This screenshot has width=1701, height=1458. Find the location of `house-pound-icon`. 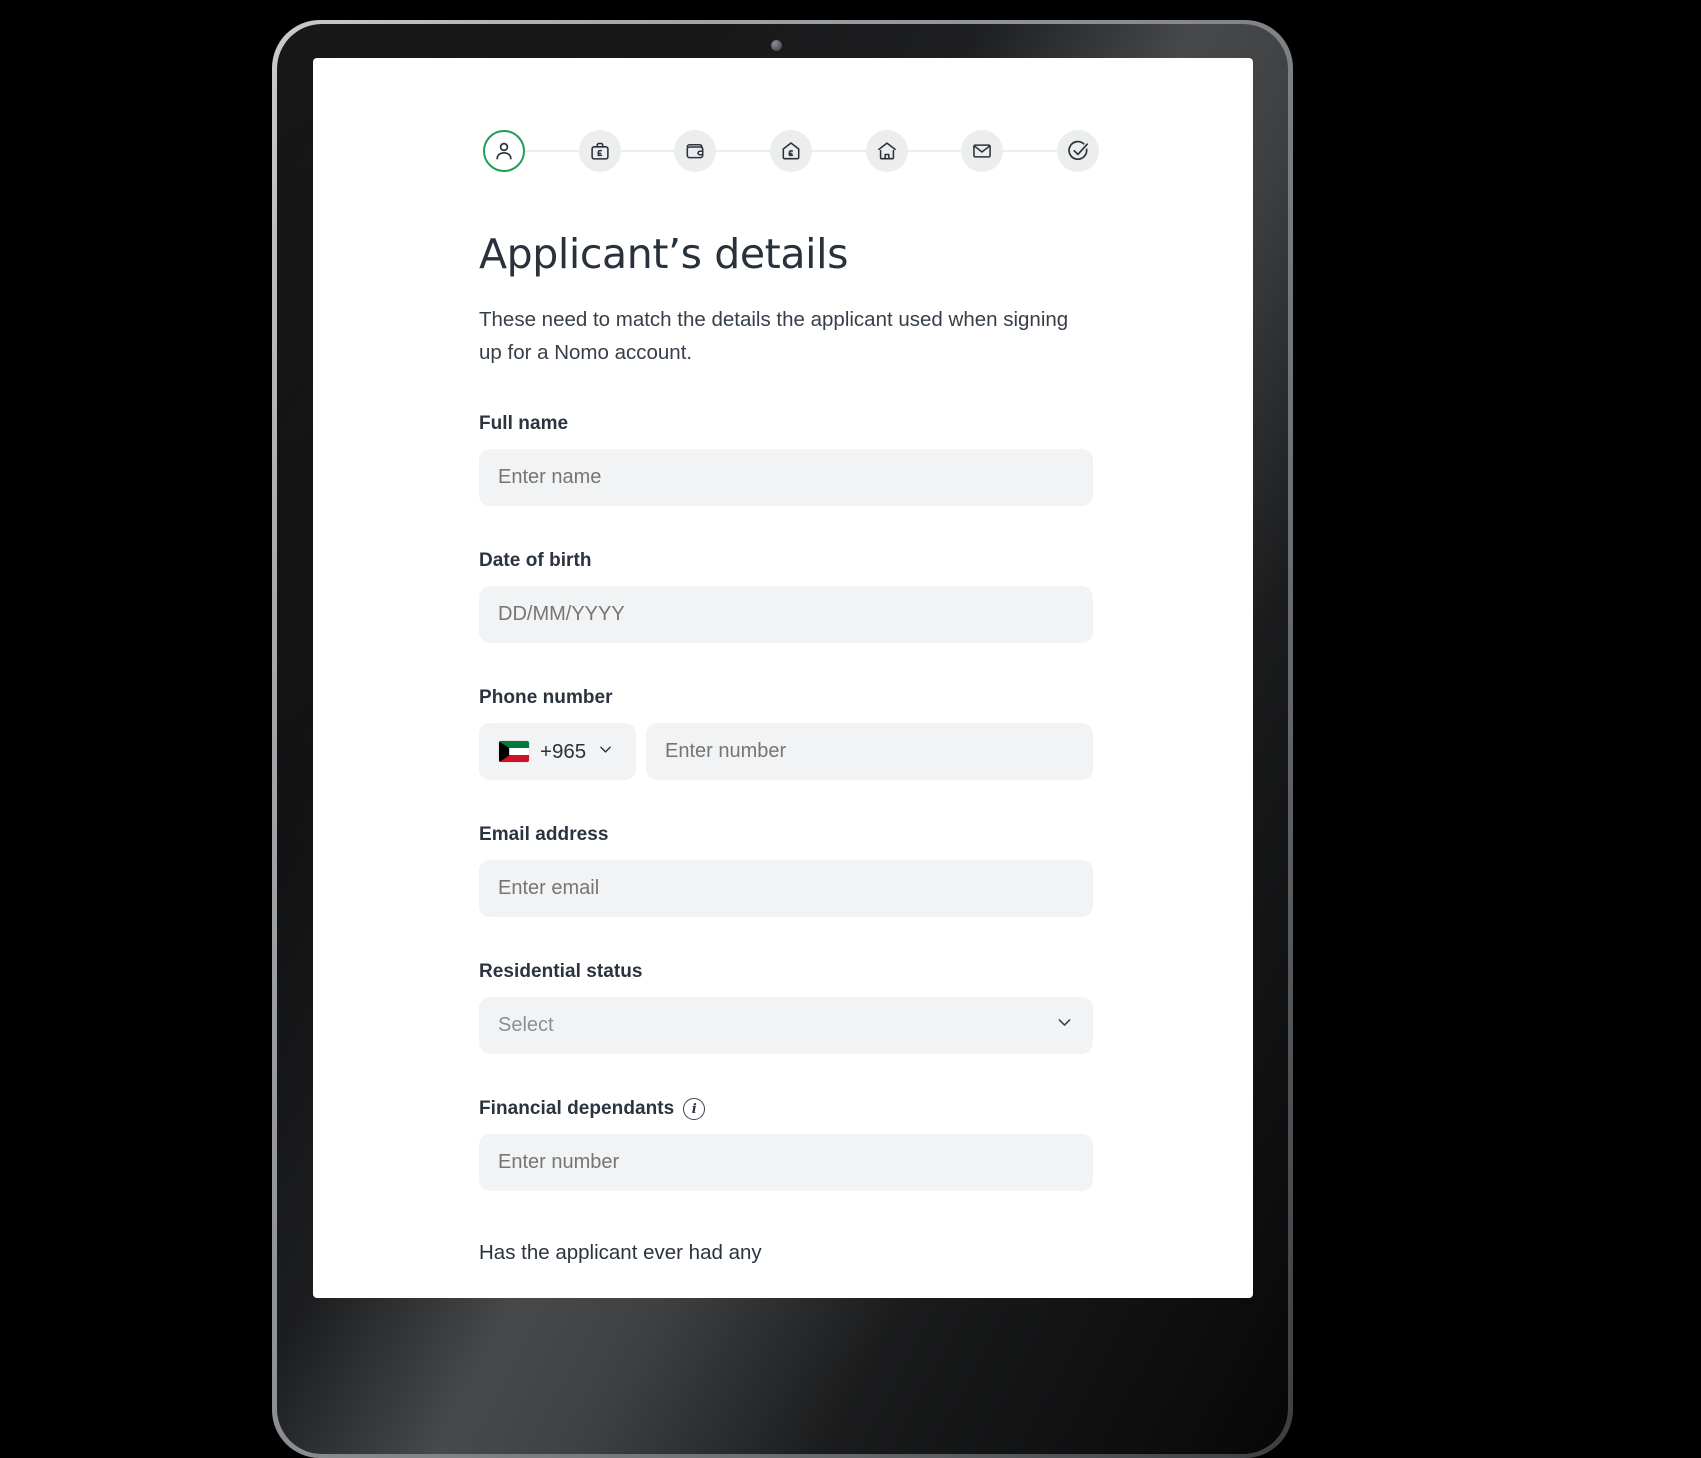

house-pound-icon is located at coordinates (791, 151).